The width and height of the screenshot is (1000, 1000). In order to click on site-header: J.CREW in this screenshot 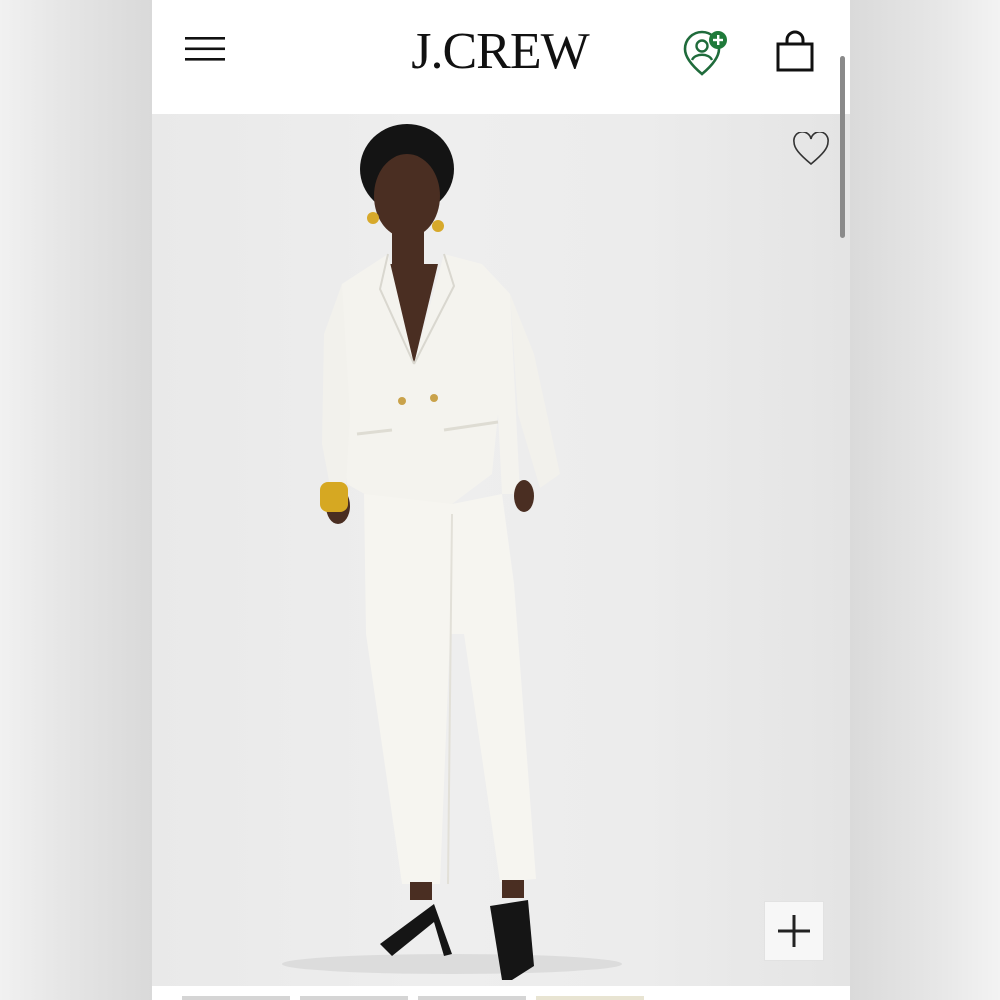, I will do `click(501, 57)`.